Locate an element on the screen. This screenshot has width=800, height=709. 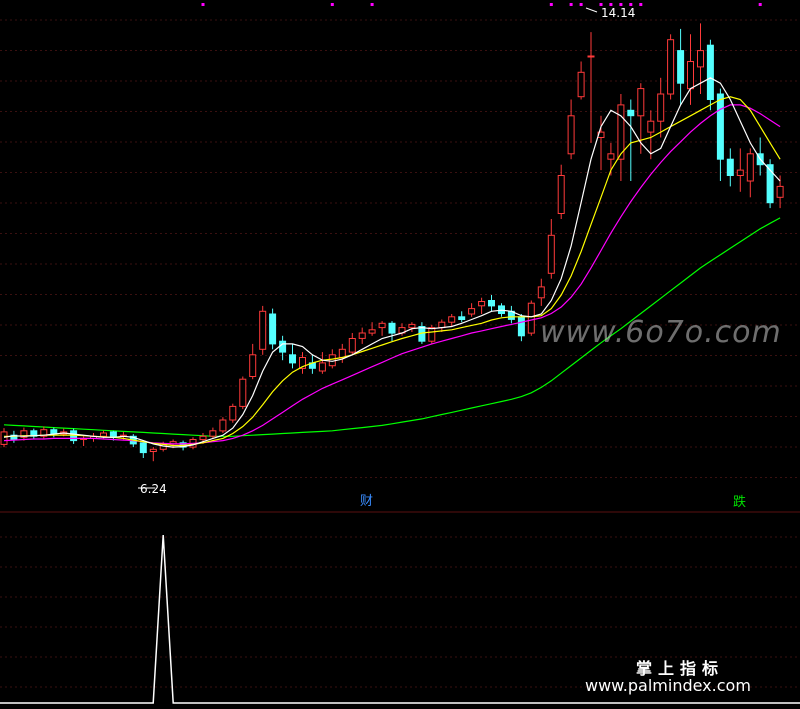
low-price-label: 6.24 is located at coordinates (153, 489).